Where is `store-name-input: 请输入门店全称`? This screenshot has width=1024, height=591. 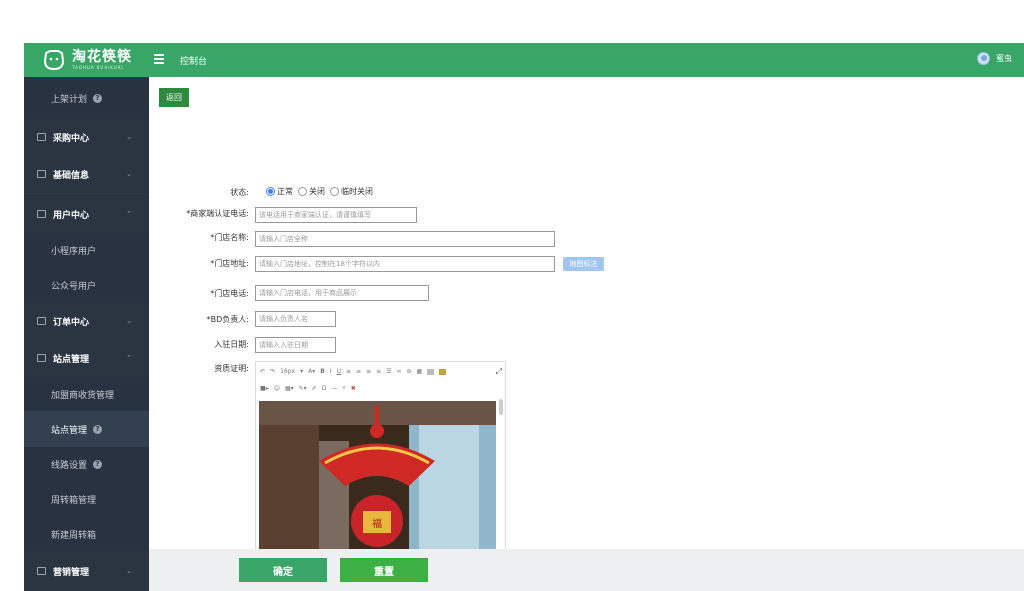
store-name-input: 请输入门店全称 is located at coordinates (405, 239).